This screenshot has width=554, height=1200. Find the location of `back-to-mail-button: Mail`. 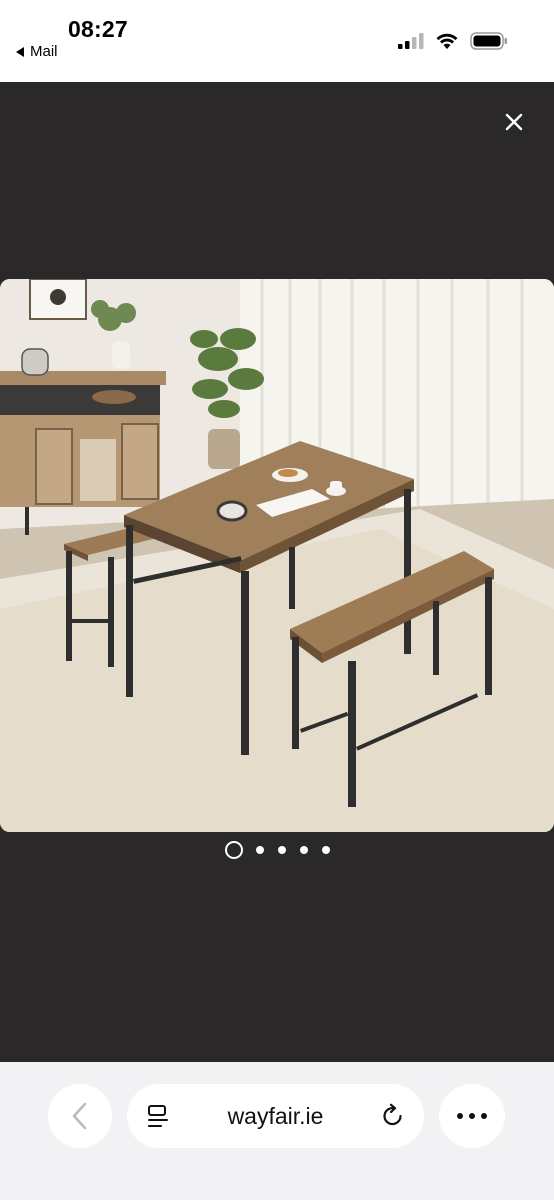

back-to-mail-button: Mail is located at coordinates (37, 51).